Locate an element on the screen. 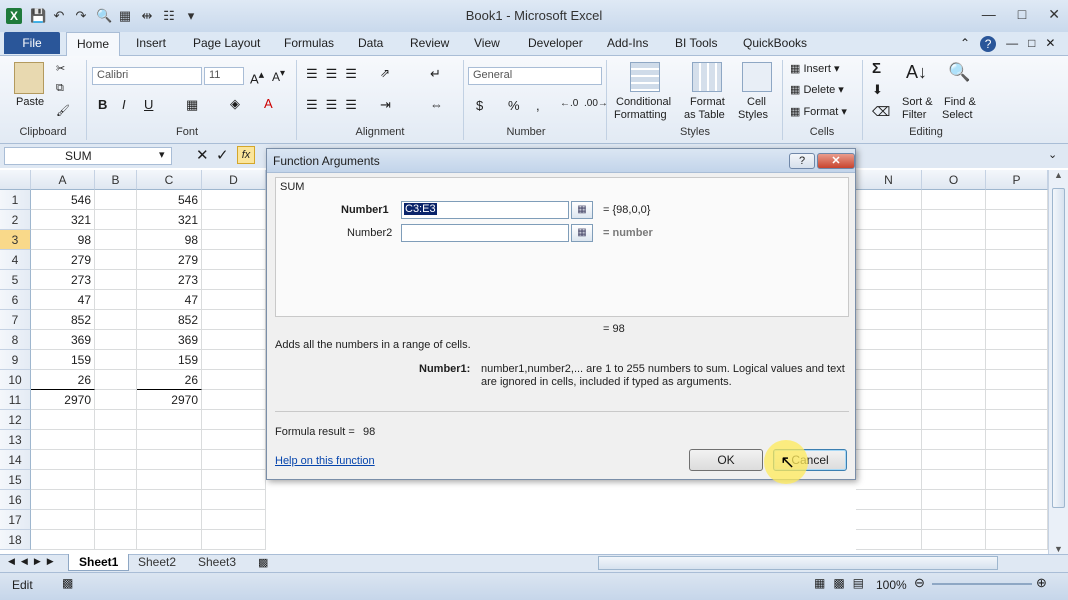 The height and width of the screenshot is (600, 1068). tab-file: File is located at coordinates (32, 43).